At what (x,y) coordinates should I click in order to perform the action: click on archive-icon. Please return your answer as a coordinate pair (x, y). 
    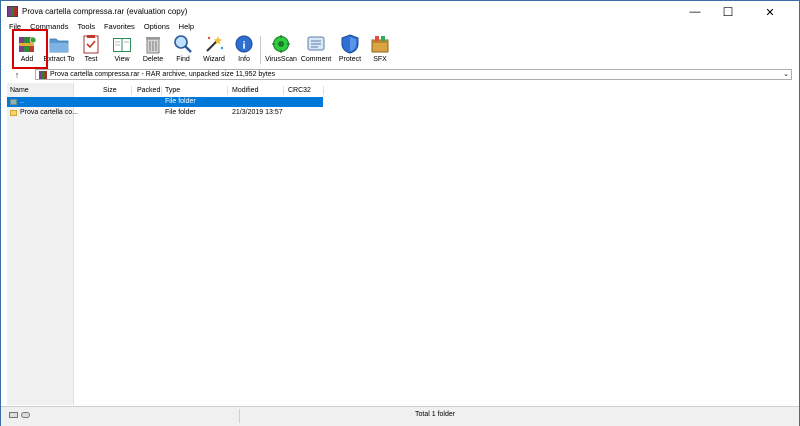
    Looking at the image, I should click on (43, 75).